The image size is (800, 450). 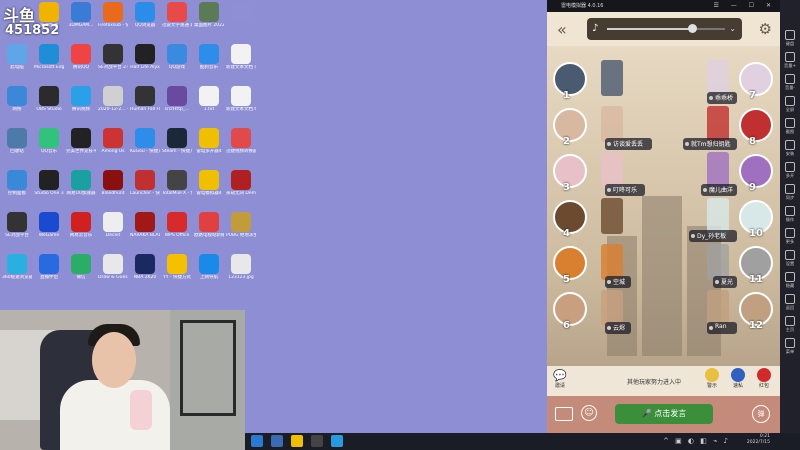 What do you see at coordinates (81, 183) in the screenshot?
I see `desktop-icon: 网易UU加速器` at bounding box center [81, 183].